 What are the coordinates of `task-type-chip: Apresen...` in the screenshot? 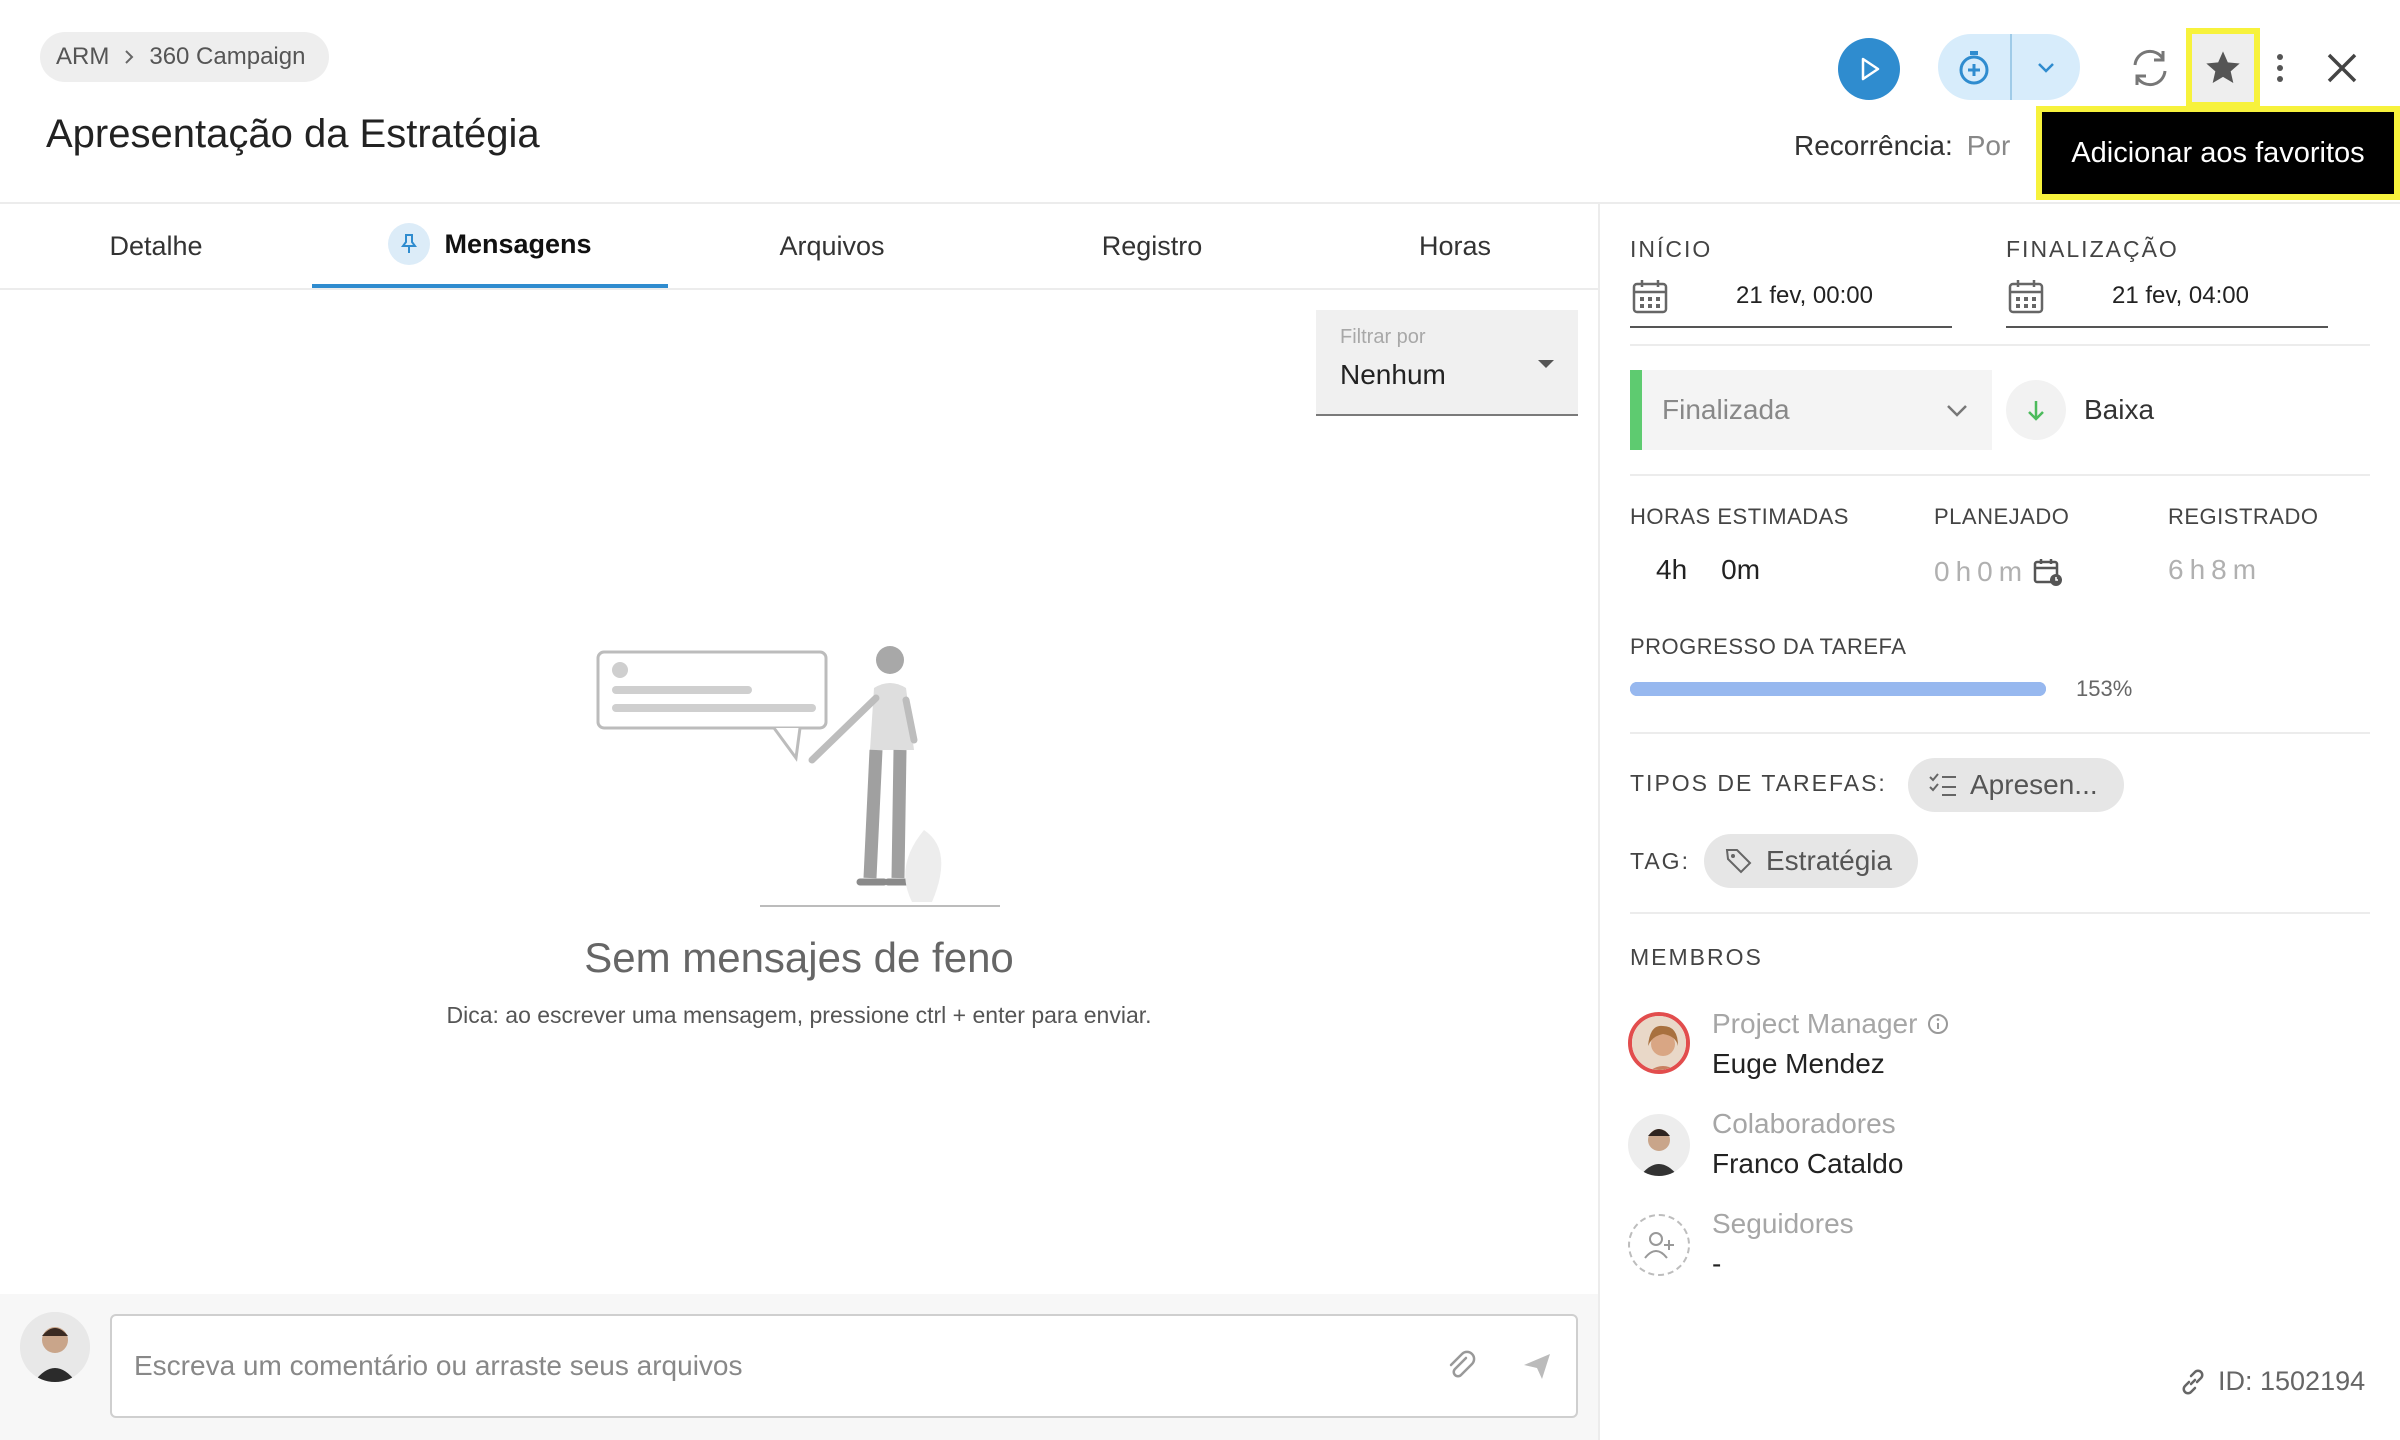 It's located at (2016, 785).